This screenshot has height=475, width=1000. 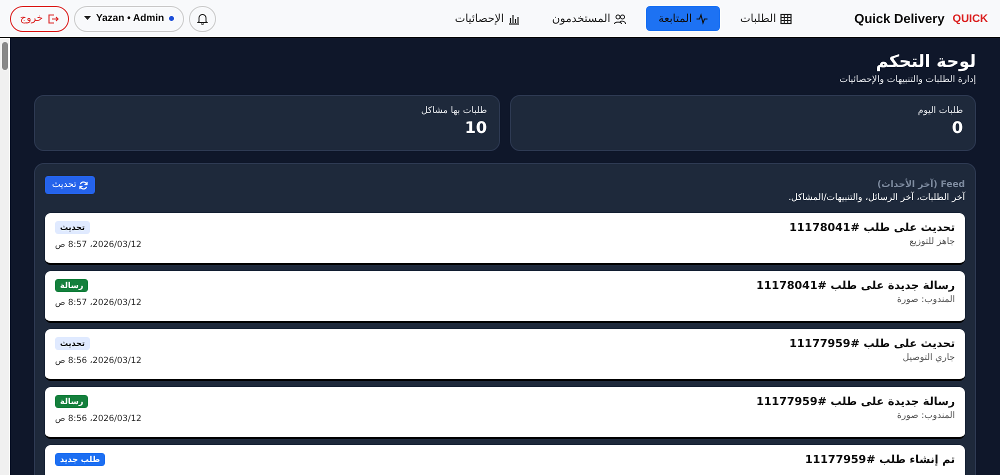 What do you see at coordinates (505, 460) in the screenshot?
I see `feed-item: تم إنشاء طلب #11177959 طلب جديد` at bounding box center [505, 460].